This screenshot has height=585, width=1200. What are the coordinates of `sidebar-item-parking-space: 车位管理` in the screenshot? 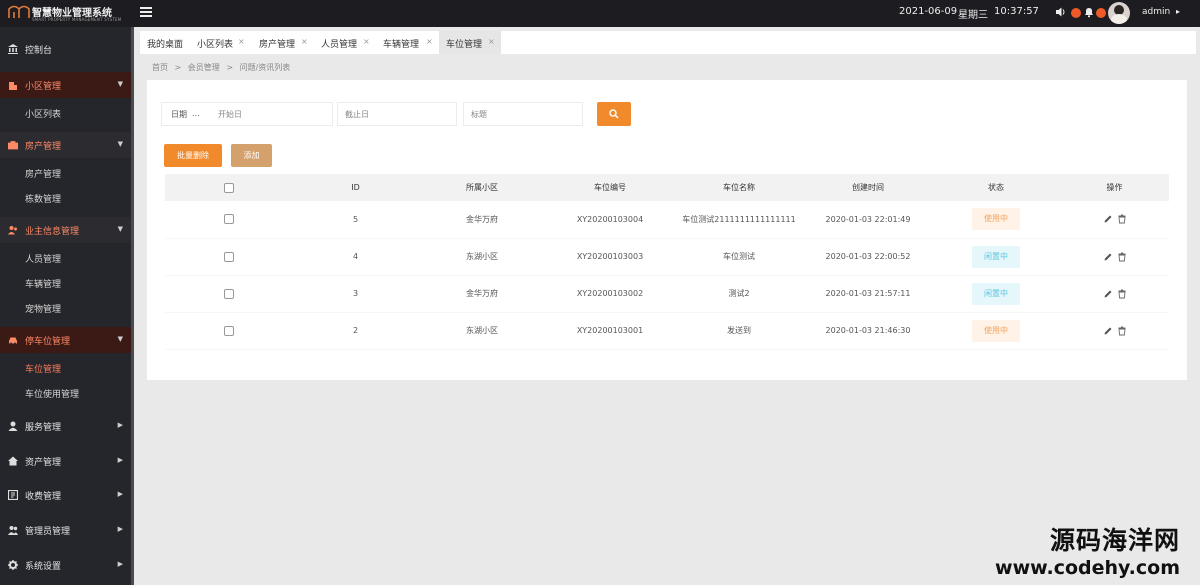 It's located at (65, 367).